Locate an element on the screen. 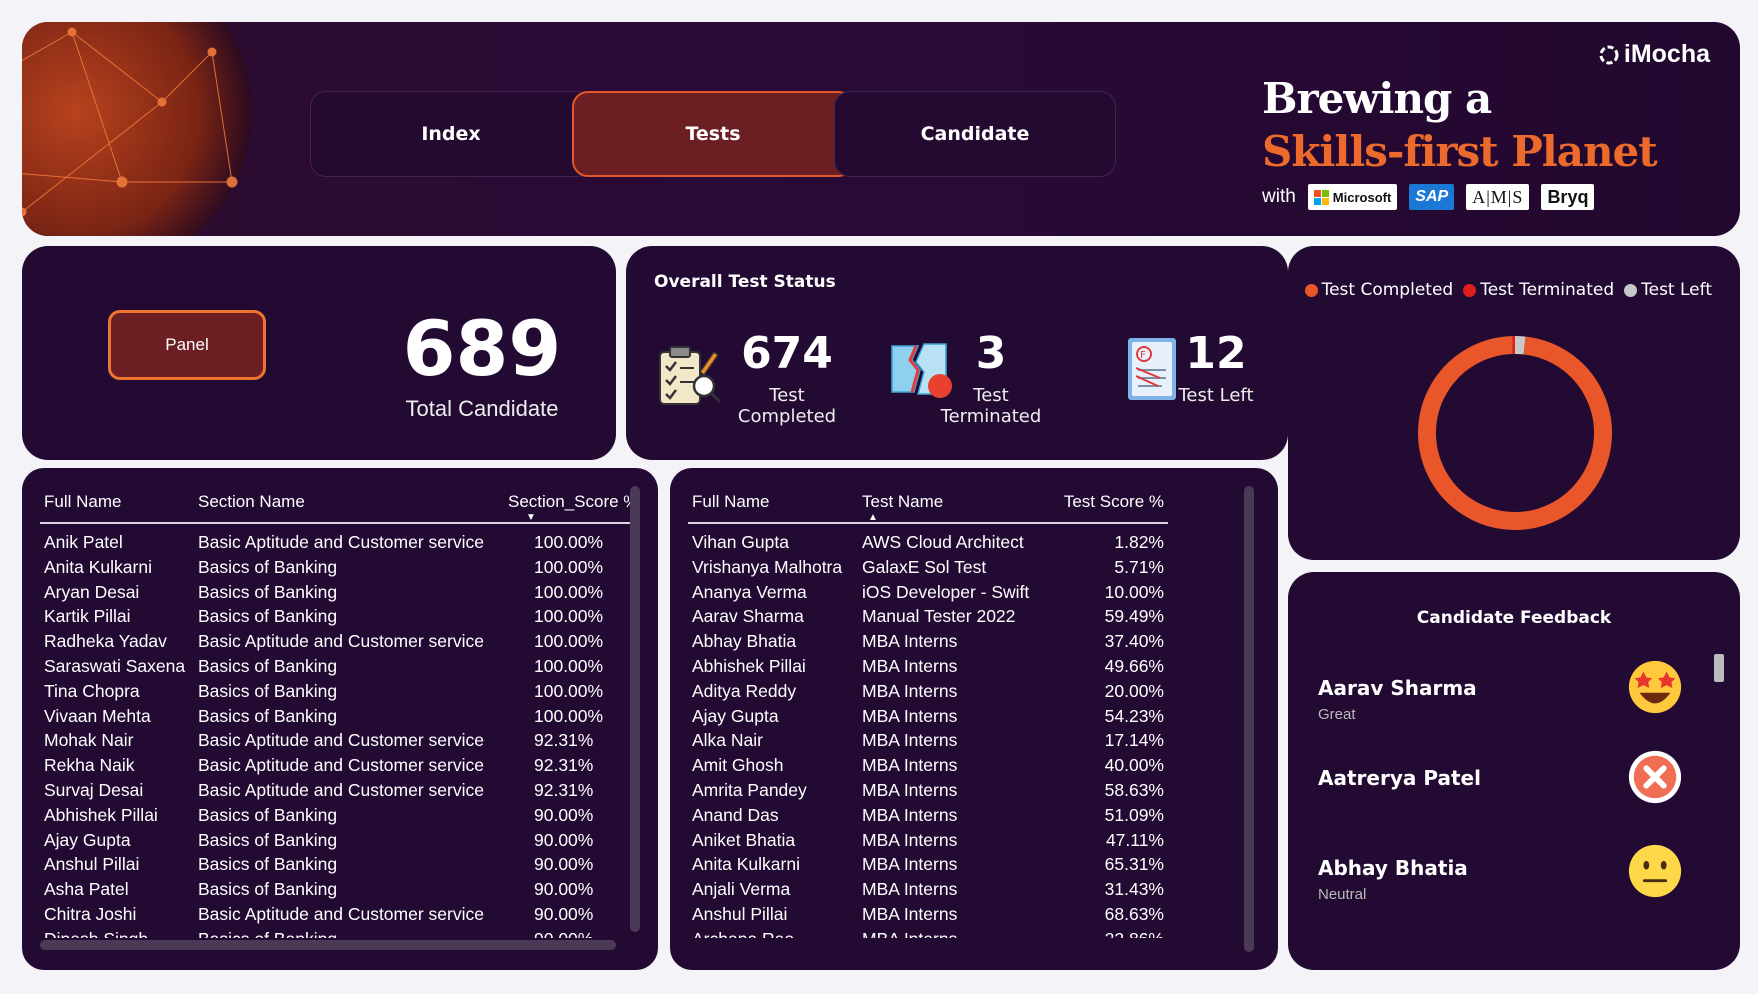 This screenshot has width=1758, height=994. table-row: Vihan Gupta AWS Cloud Architect 1.82% is located at coordinates (928, 542).